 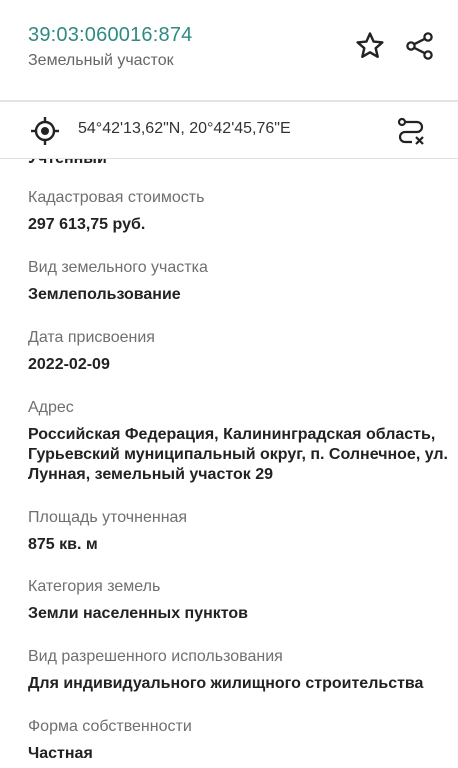 What do you see at coordinates (67, 163) in the screenshot?
I see `status-value: Учтенный` at bounding box center [67, 163].